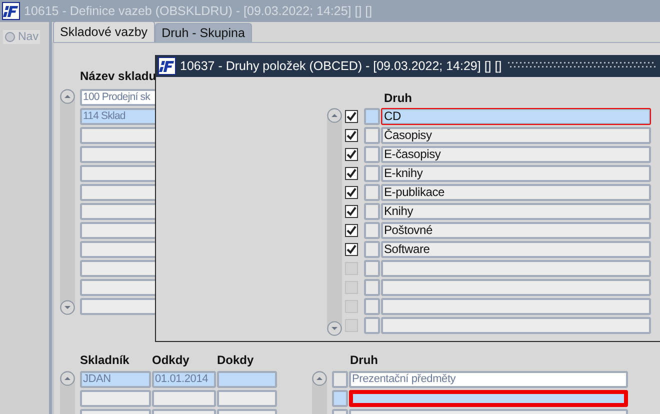 The height and width of the screenshot is (414, 660). I want to click on tab: Druh - Skupina, so click(203, 32).